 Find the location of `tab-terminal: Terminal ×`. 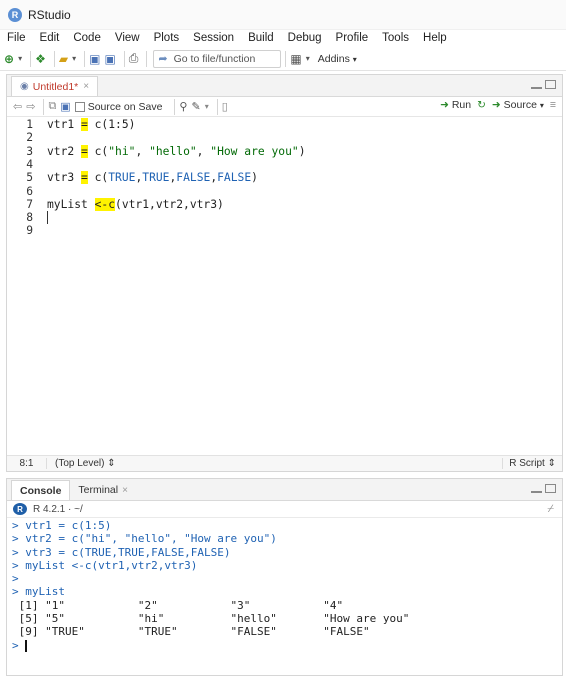

tab-terminal: Terminal × is located at coordinates (103, 490).